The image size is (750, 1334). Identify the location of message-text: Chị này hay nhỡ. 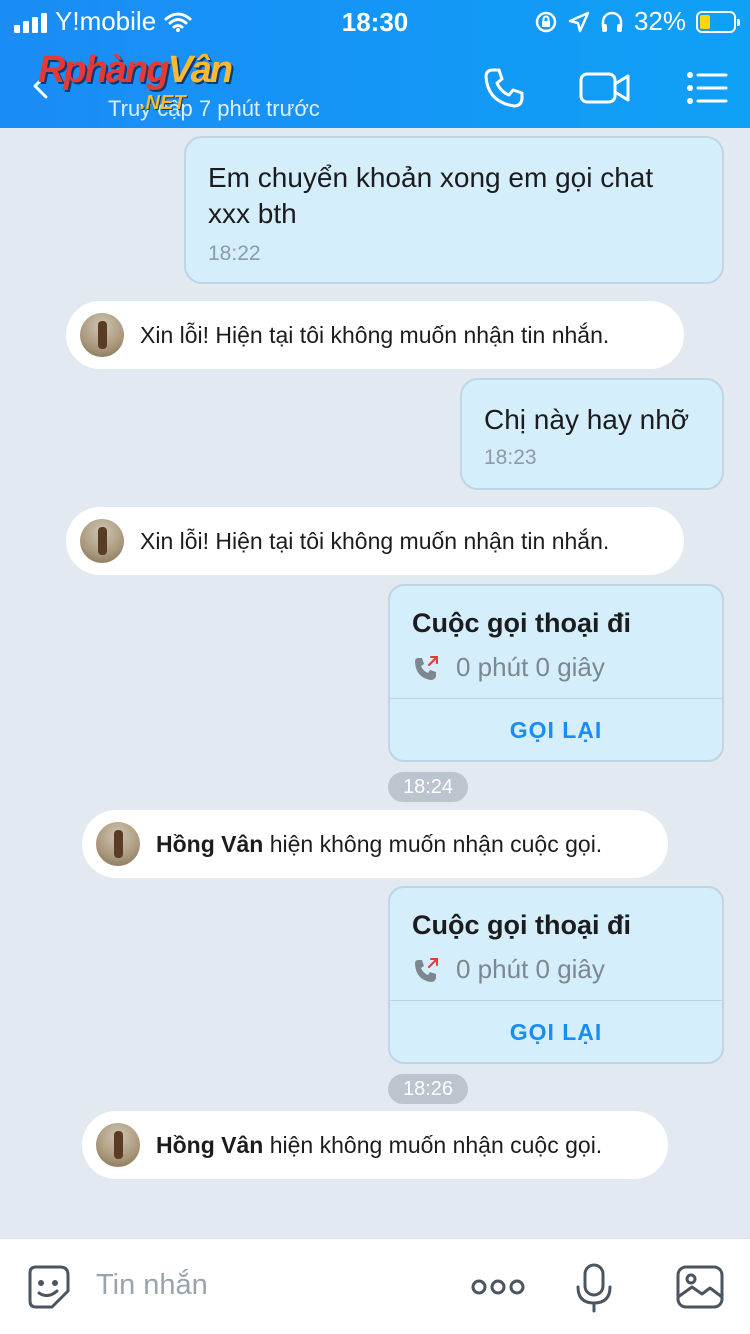
(587, 419).